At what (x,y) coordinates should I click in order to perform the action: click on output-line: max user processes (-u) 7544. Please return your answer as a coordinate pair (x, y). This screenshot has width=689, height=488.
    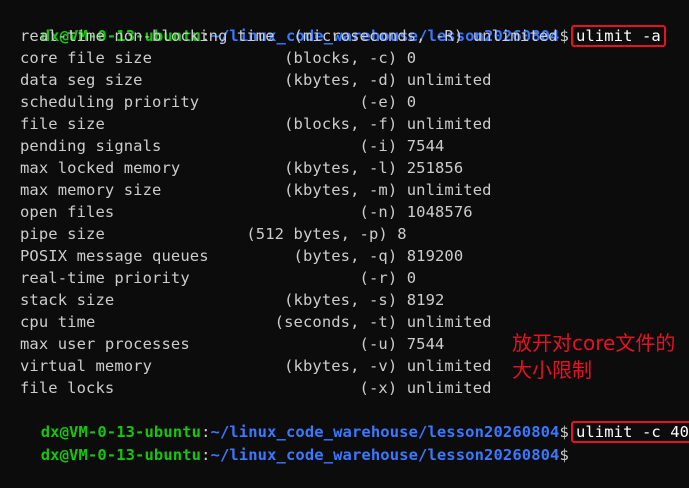
    Looking at the image, I should click on (232, 344).